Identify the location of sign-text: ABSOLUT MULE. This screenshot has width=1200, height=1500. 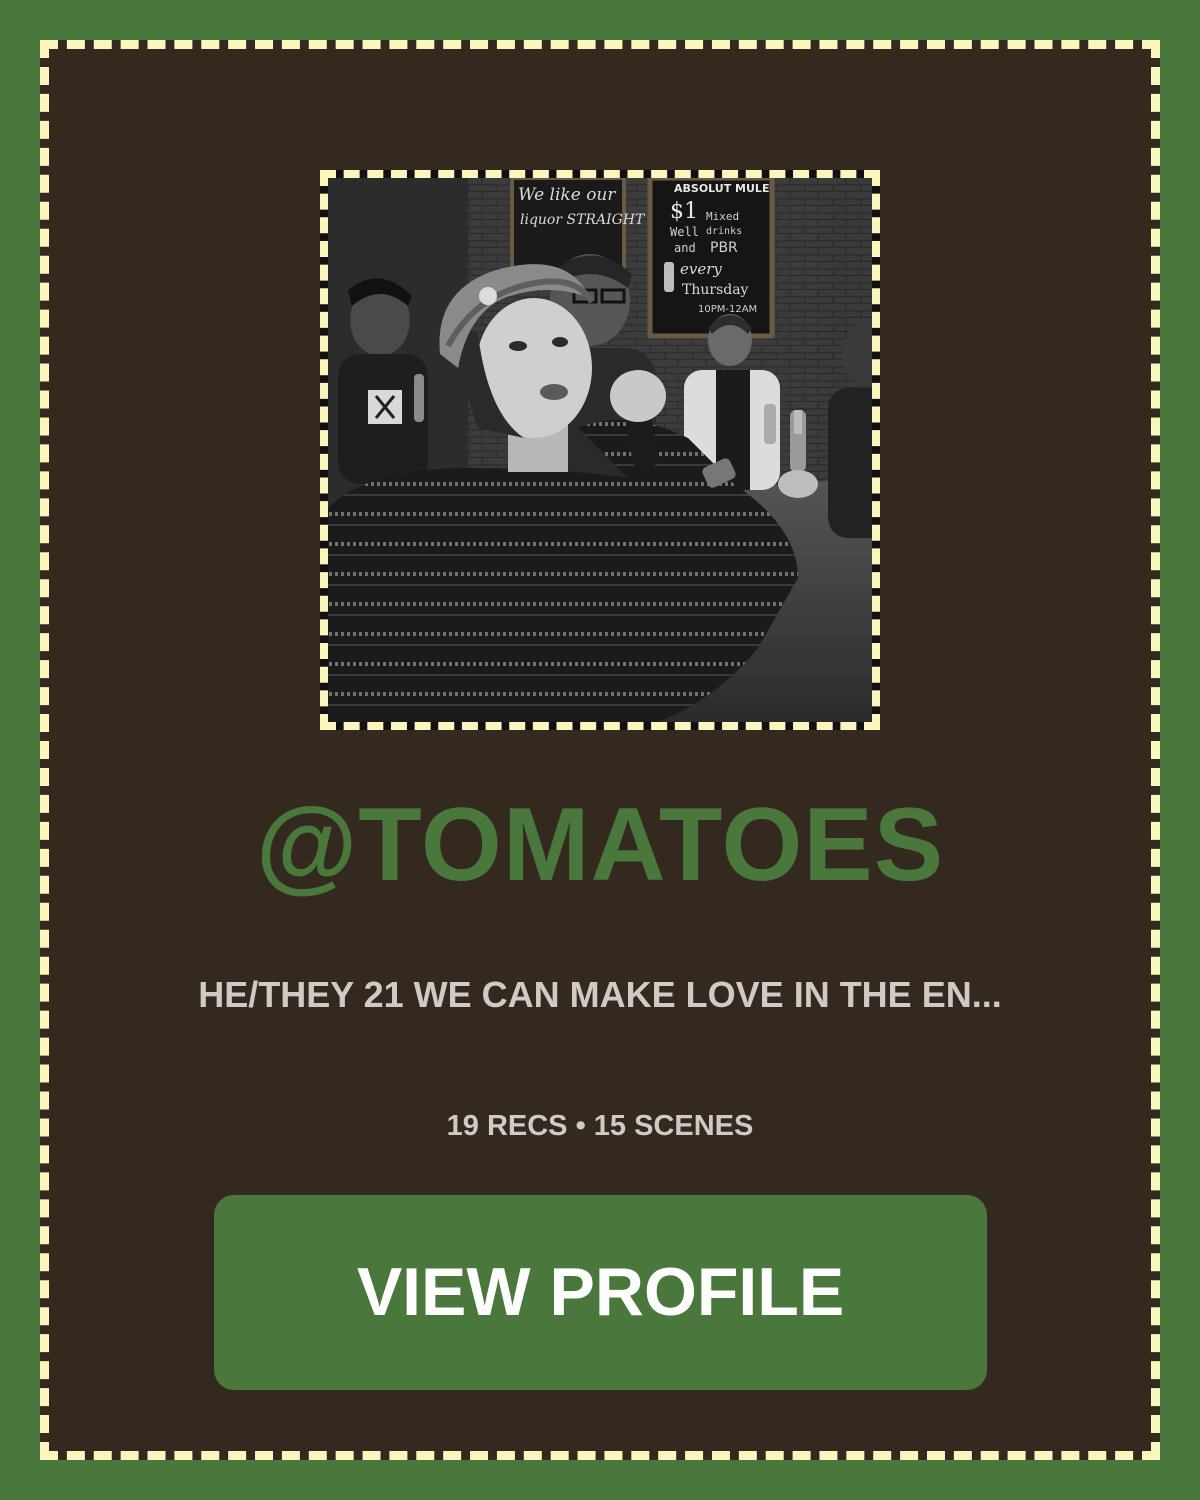
(721, 188).